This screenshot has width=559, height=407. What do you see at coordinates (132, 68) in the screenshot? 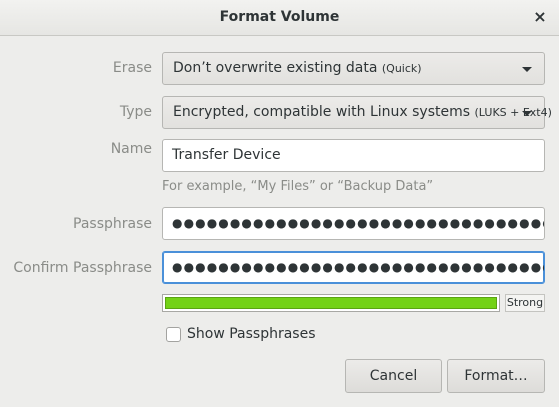
I see `erase-label: Erase` at bounding box center [132, 68].